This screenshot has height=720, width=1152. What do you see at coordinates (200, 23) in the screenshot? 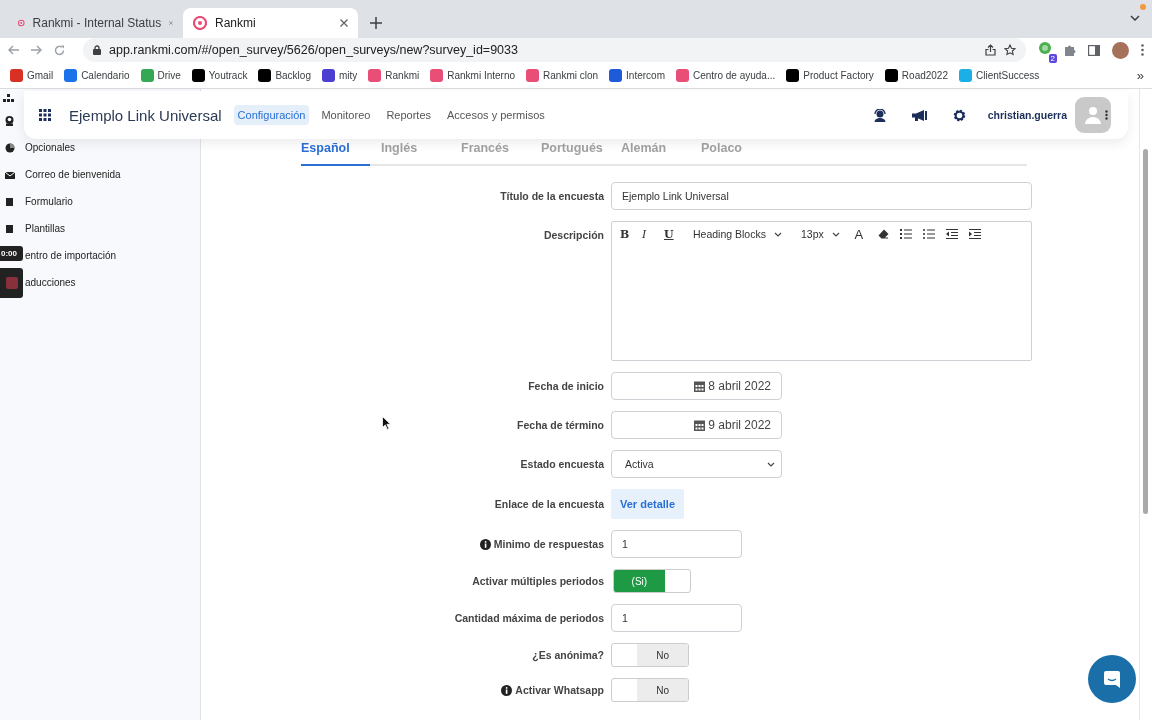
I see `bookmark-icon` at bounding box center [200, 23].